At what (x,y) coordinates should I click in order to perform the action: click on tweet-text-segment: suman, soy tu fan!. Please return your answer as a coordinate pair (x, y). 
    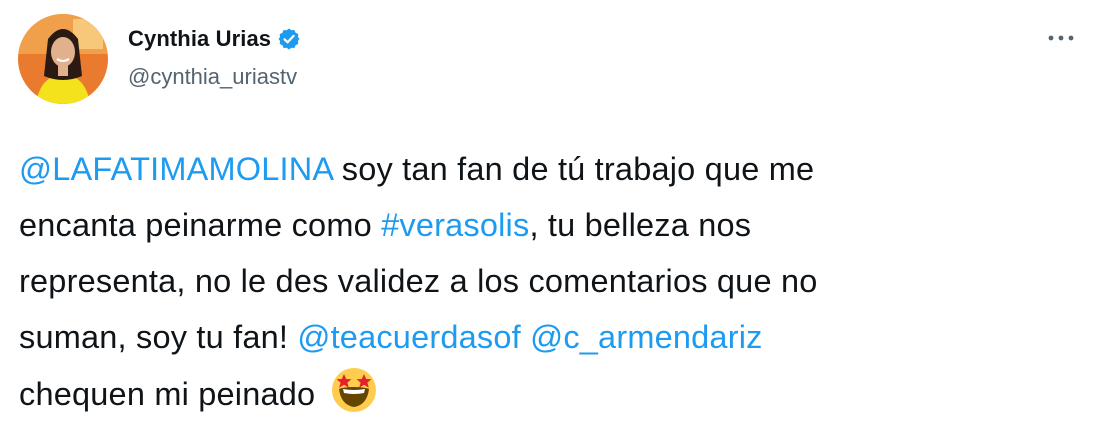
    Looking at the image, I should click on (158, 337).